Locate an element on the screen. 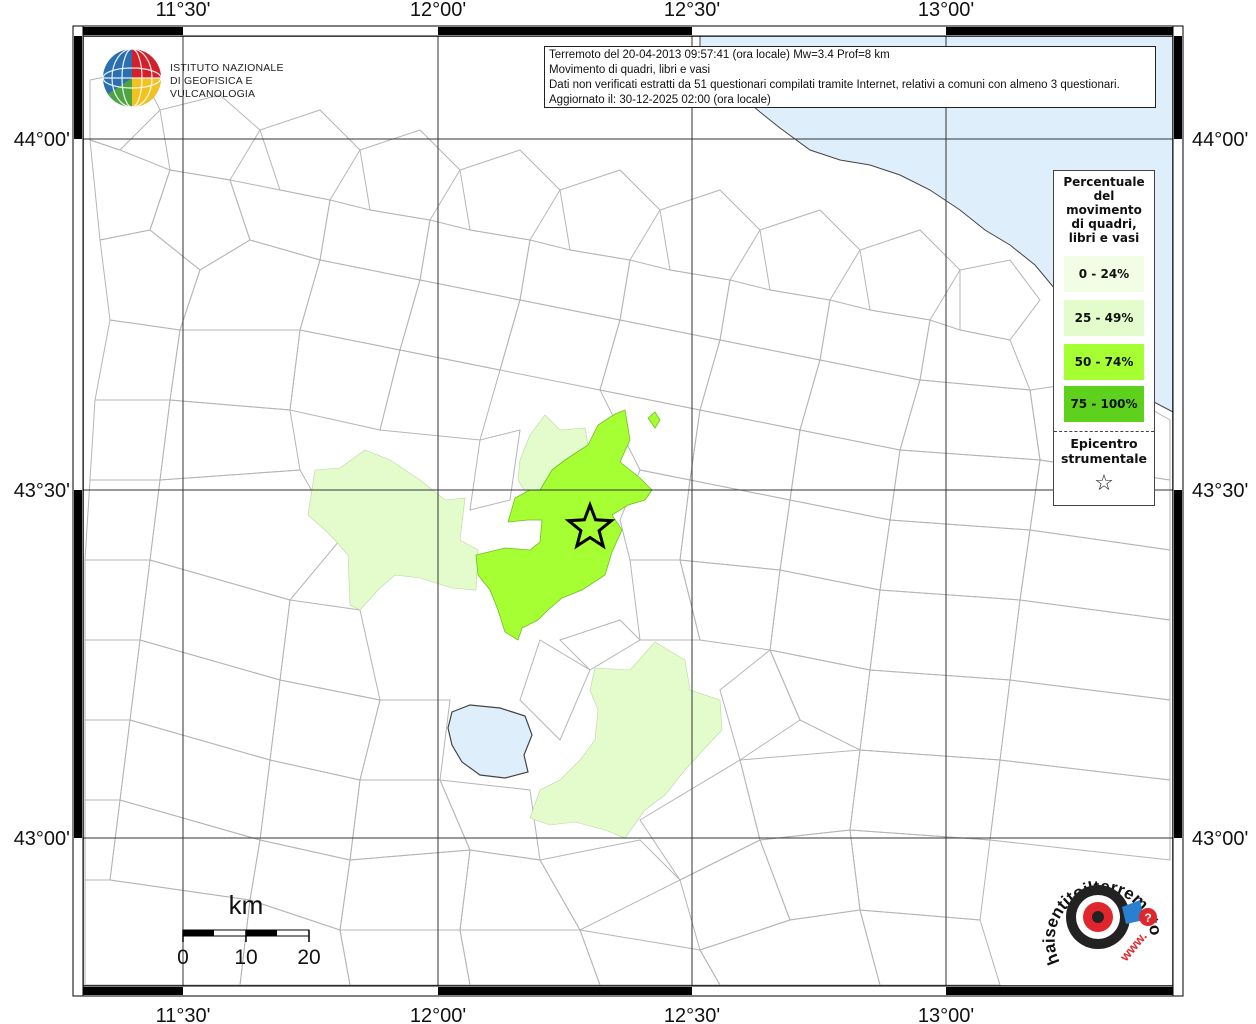 The width and height of the screenshot is (1256, 1024). scale-tick-label: 0 is located at coordinates (183, 957).